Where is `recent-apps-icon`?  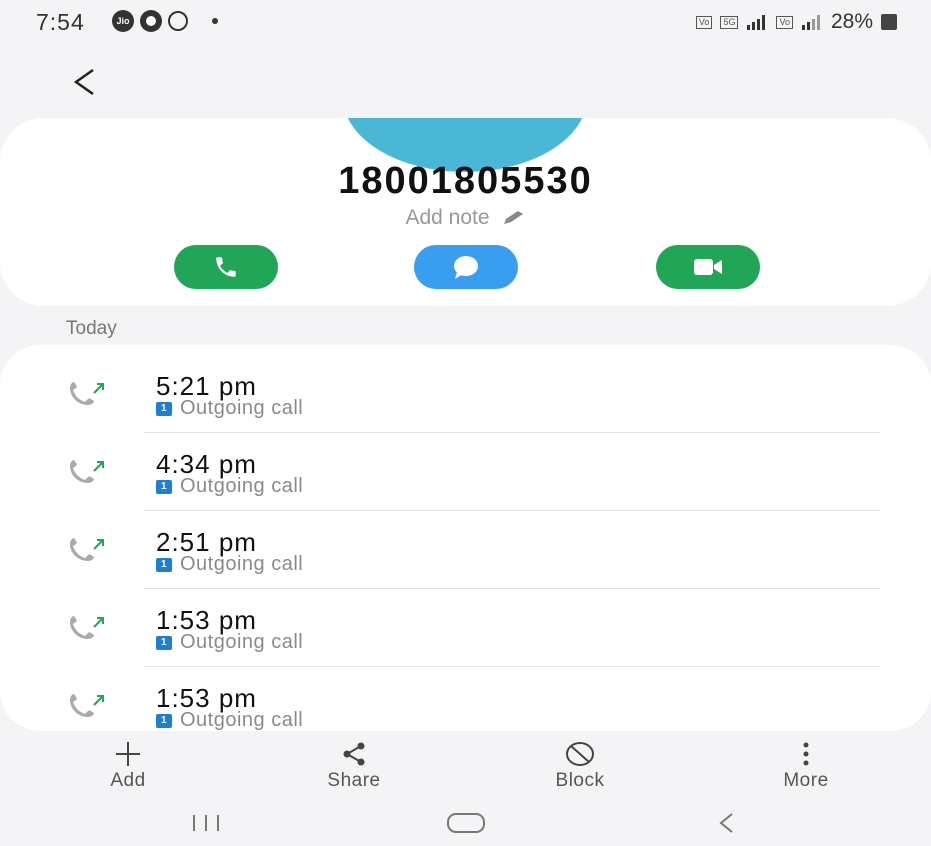
recent-apps-icon is located at coordinates (206, 823).